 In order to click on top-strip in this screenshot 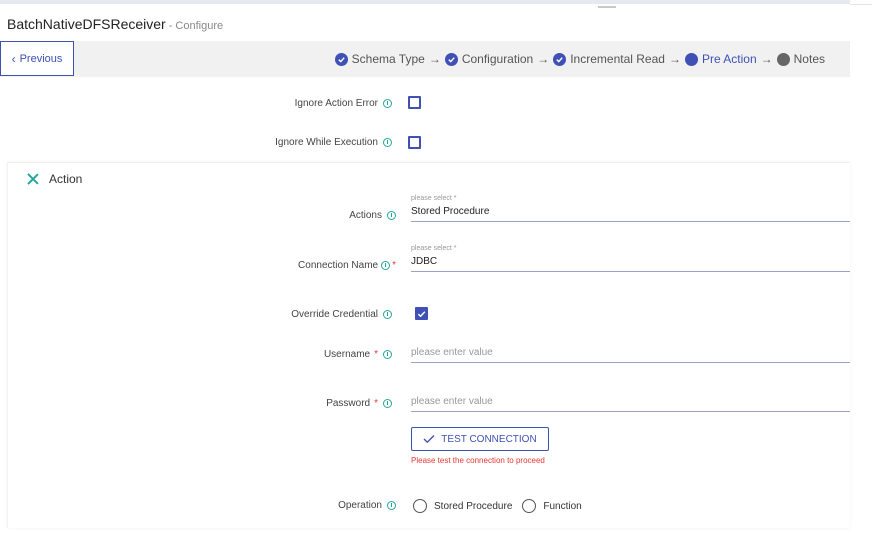, I will do `click(425, 2)`.